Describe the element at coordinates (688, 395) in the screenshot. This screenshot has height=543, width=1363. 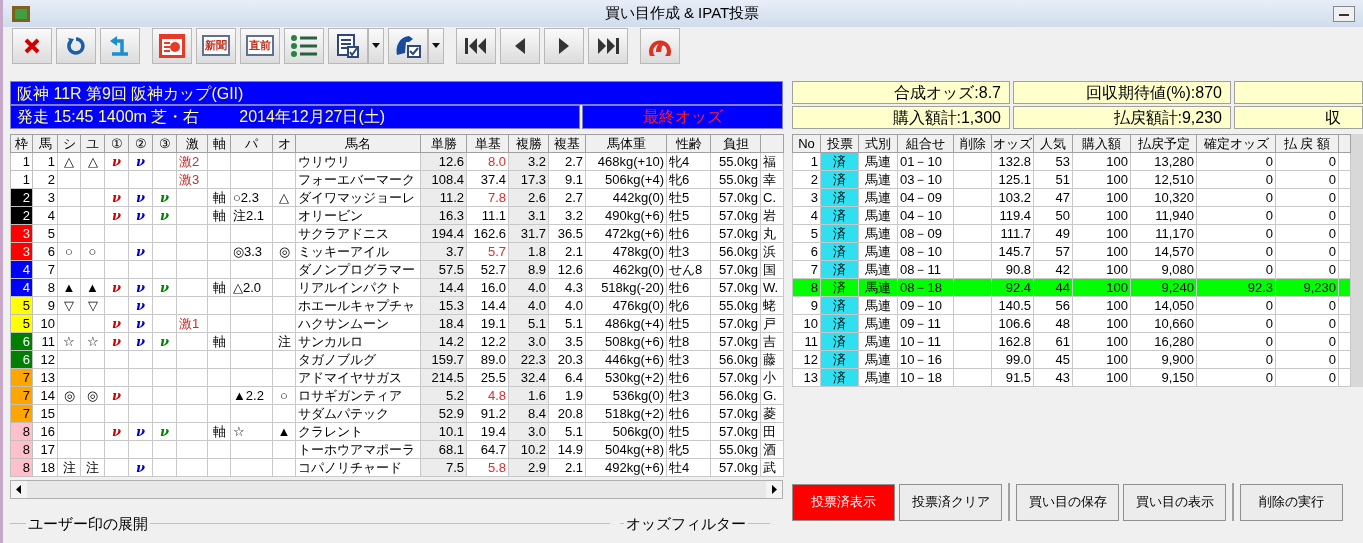
I see `table-cell: 牡3` at that location.